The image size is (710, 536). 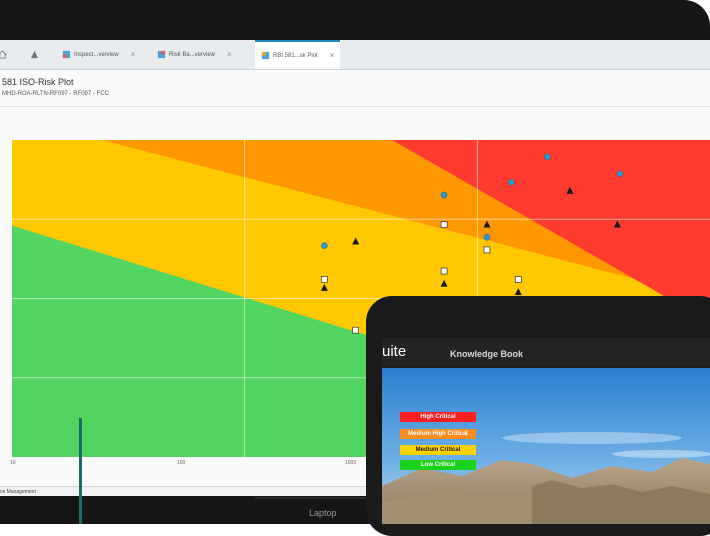 I want to click on tablet-header: uite Knowledge Book, so click(x=546, y=352).